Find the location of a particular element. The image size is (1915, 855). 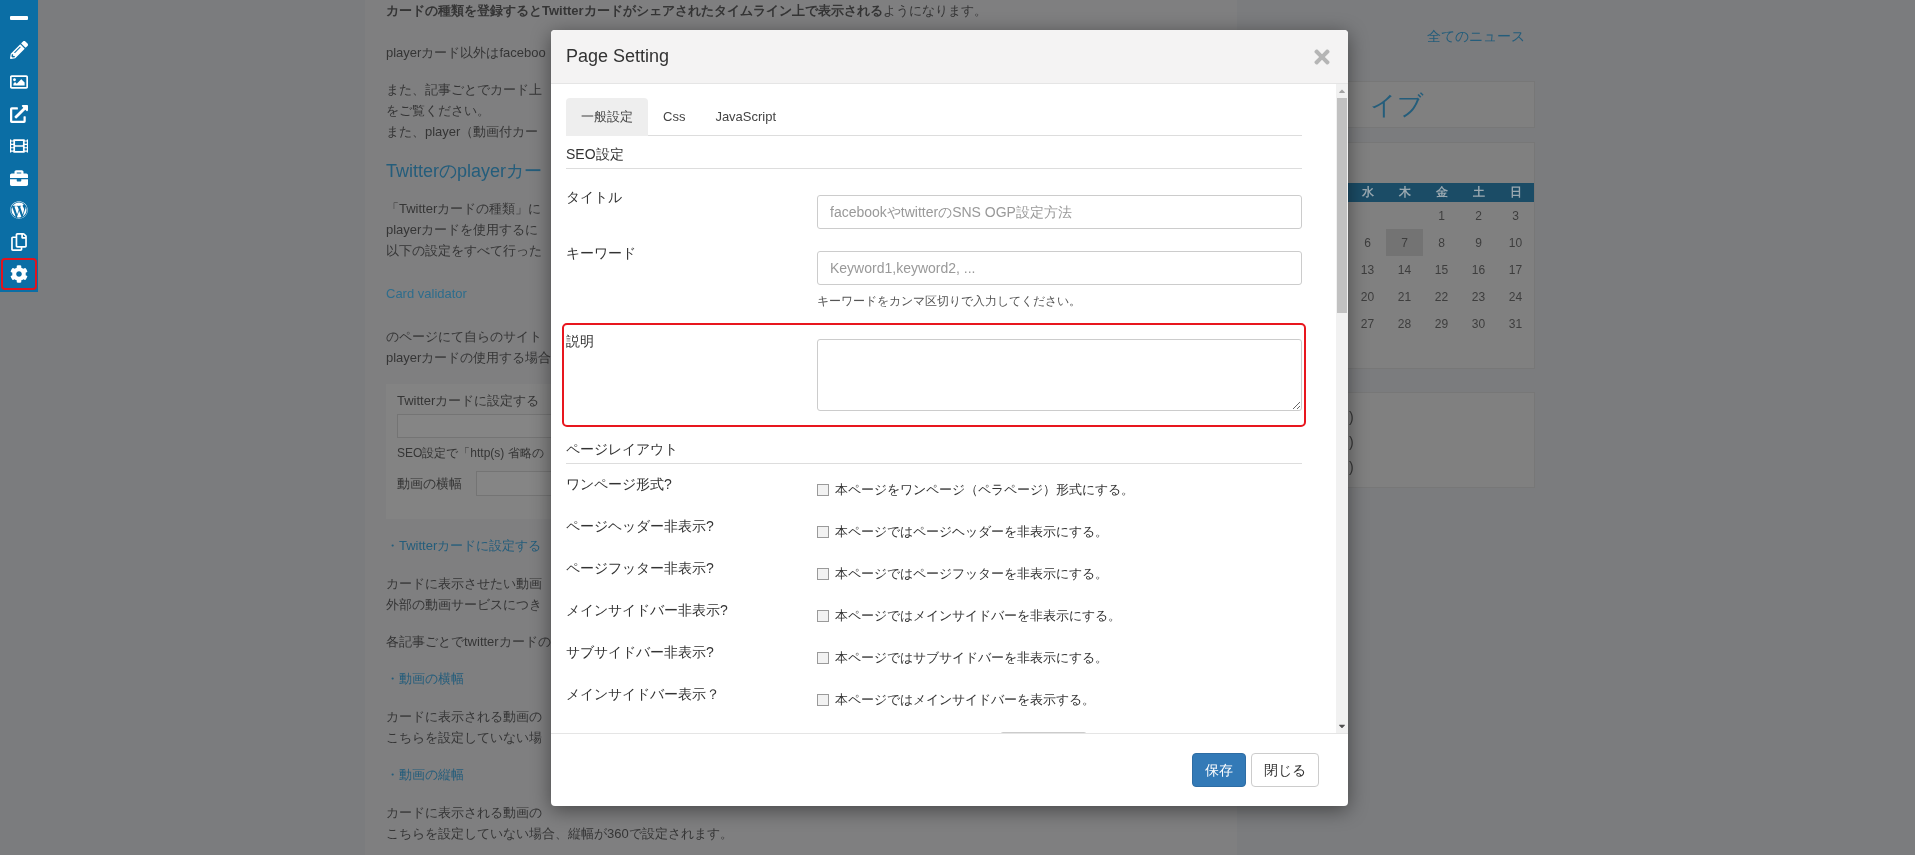

scrollbar-thumb is located at coordinates (1342, 205).